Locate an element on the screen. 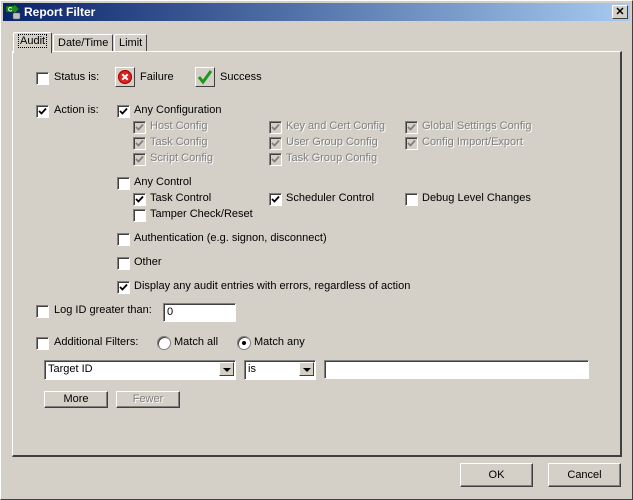 The height and width of the screenshot is (500, 633). other-checkbox is located at coordinates (123, 263).